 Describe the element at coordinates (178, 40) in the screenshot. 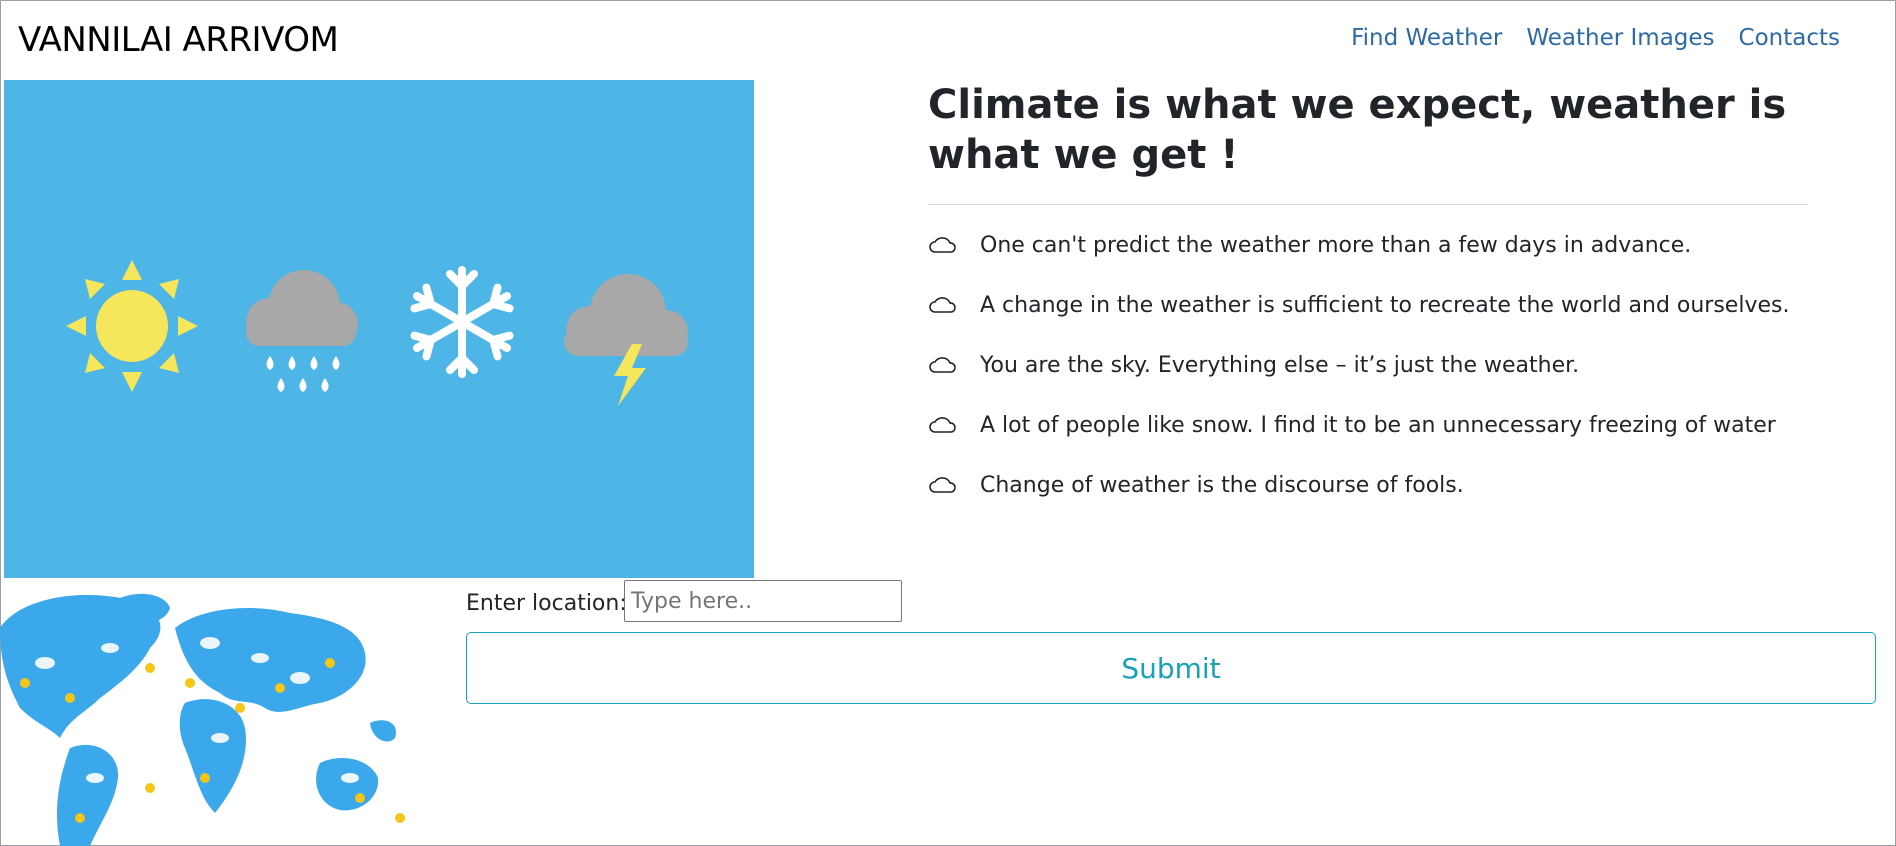

I see `brand-logo: VANNILAI ARRIVOM` at that location.